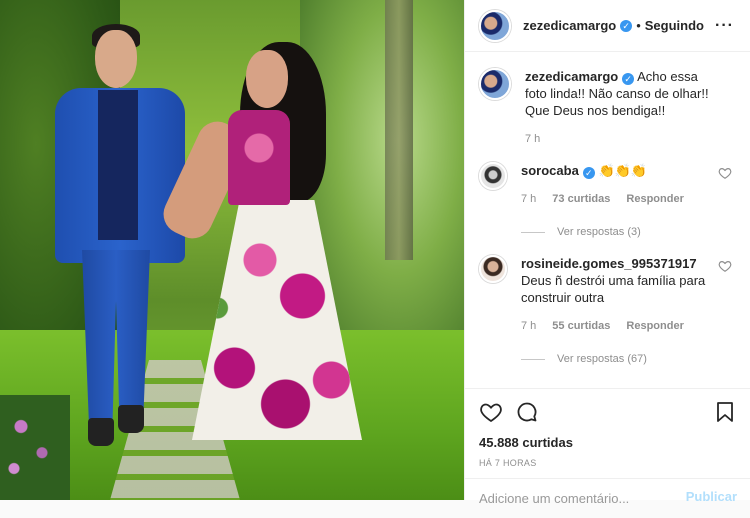  Describe the element at coordinates (622, 170) in the screenshot. I see `comment-text: 👏👏👏` at that location.